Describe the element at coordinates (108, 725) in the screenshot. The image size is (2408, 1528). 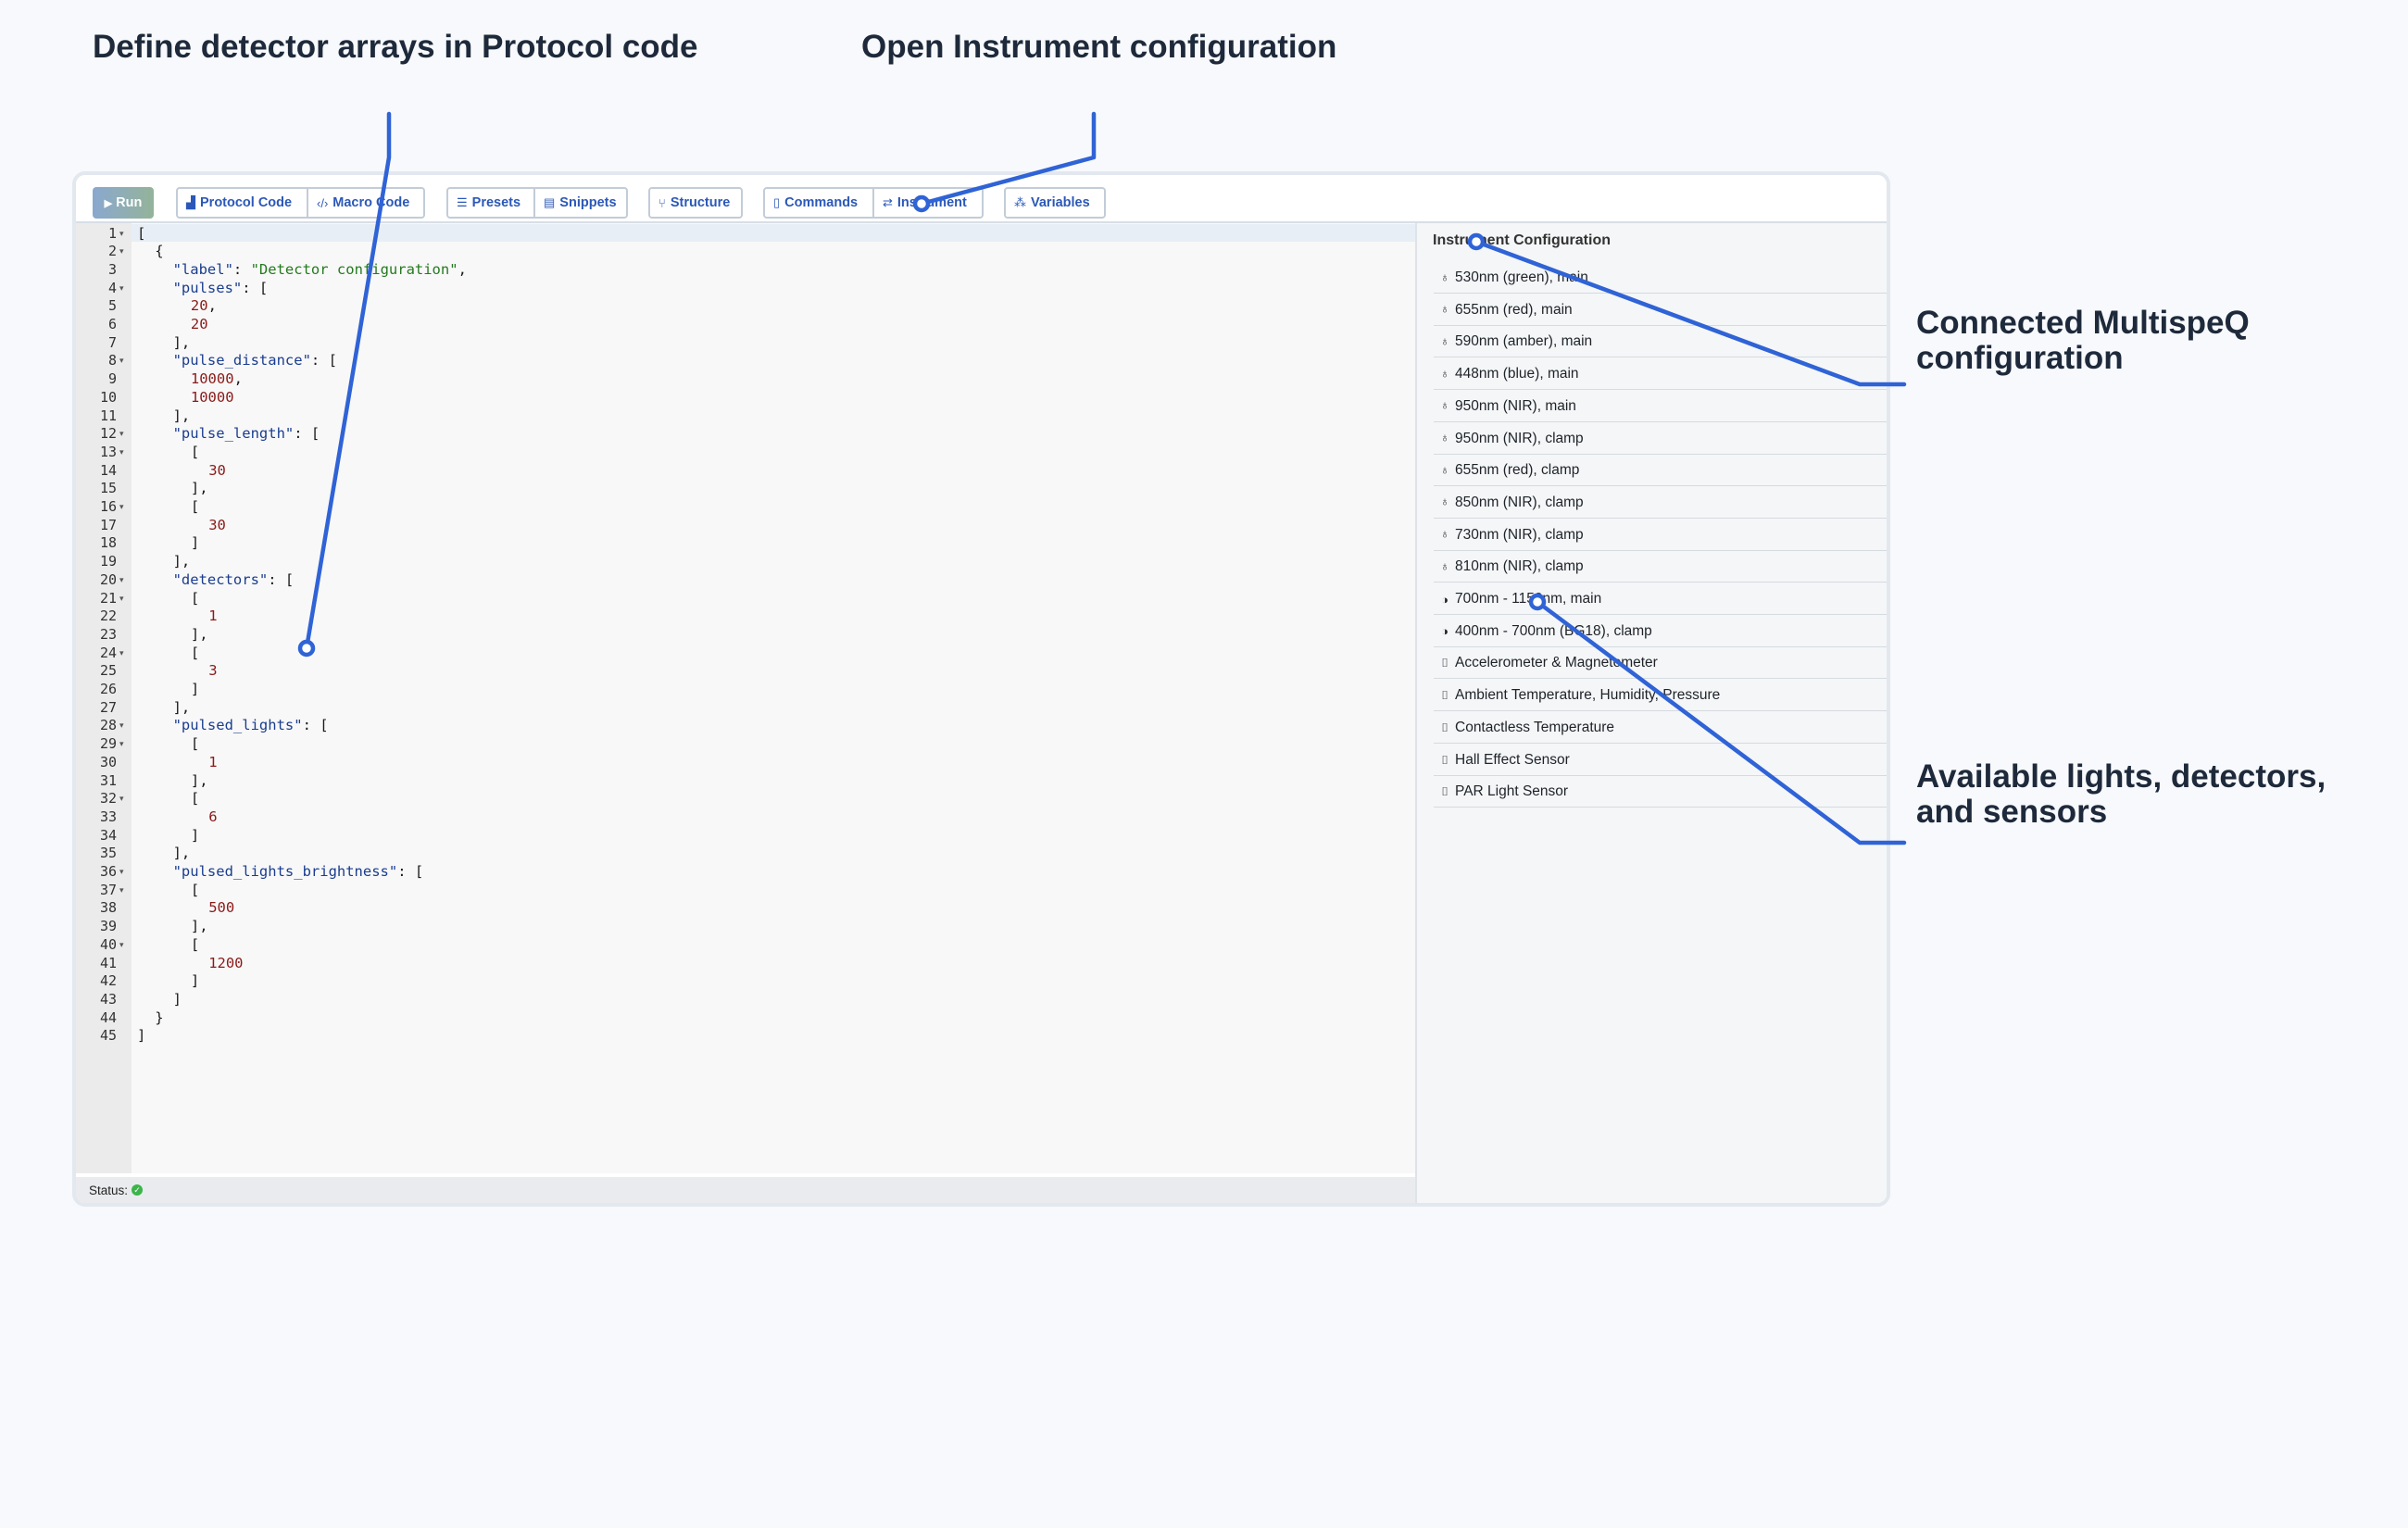
I see `line-number: 28` at that location.